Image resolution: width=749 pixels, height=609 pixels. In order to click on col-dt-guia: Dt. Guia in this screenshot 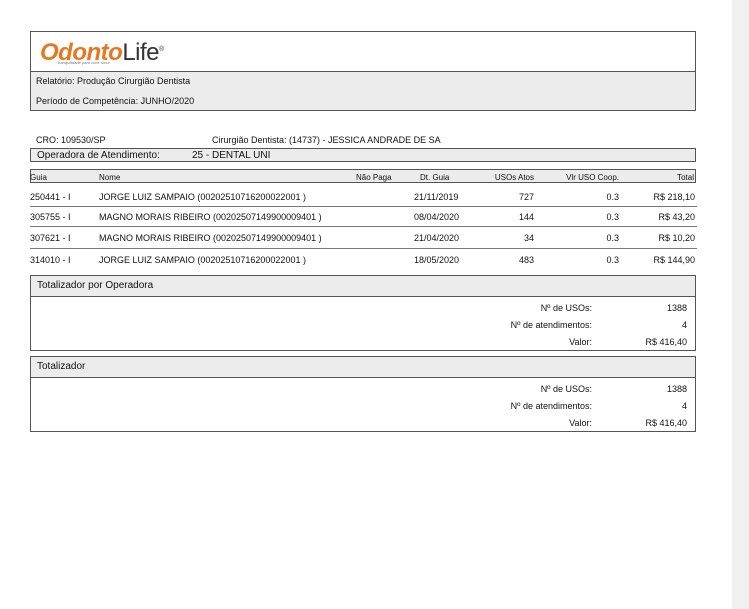, I will do `click(435, 177)`.